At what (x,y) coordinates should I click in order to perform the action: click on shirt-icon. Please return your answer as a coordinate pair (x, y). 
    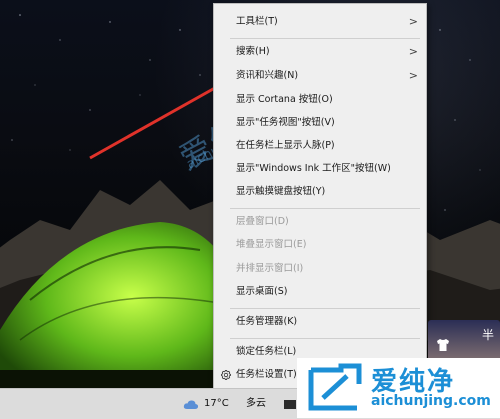
    Looking at the image, I should click on (443, 345).